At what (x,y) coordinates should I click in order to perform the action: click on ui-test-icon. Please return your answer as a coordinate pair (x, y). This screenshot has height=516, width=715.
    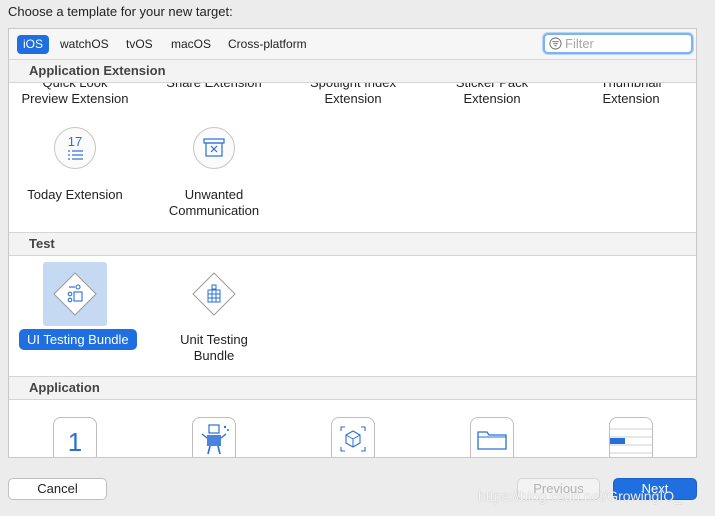
    Looking at the image, I should click on (75, 294).